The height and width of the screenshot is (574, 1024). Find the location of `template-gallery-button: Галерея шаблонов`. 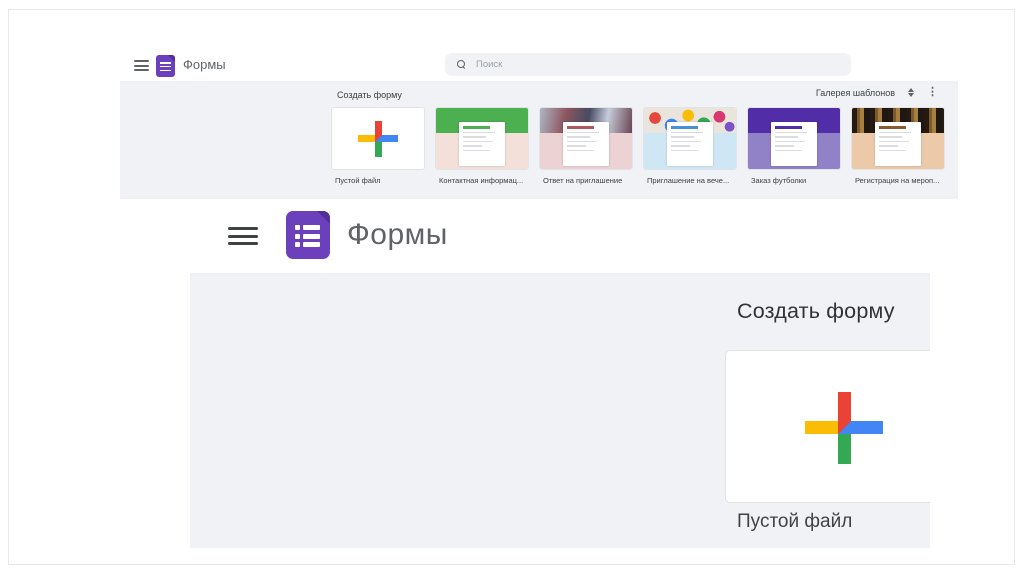

template-gallery-button: Галерея шаблонов is located at coordinates (855, 93).